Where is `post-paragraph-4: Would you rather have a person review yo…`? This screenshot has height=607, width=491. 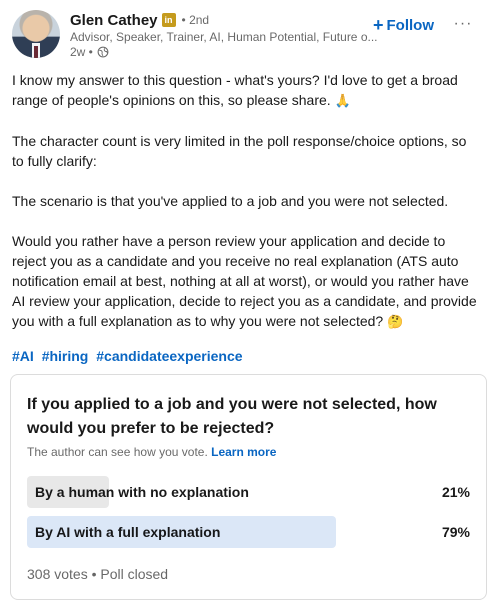 post-paragraph-4: Would you rather have a person review yo… is located at coordinates (244, 281).